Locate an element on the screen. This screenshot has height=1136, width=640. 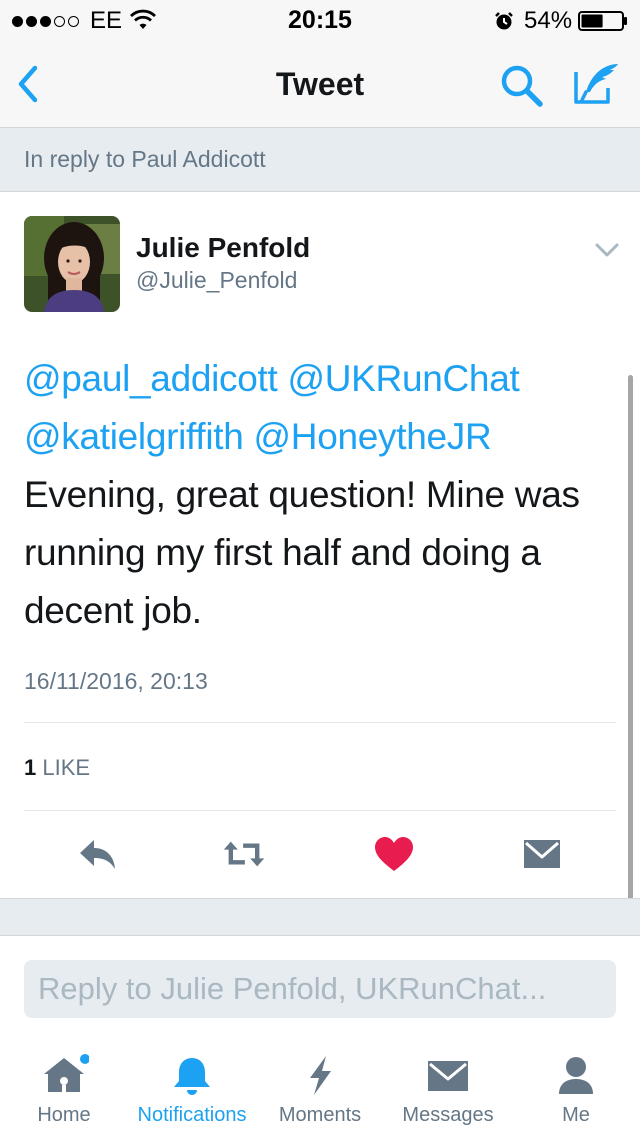
like-count-label: LIKE is located at coordinates (66, 767).